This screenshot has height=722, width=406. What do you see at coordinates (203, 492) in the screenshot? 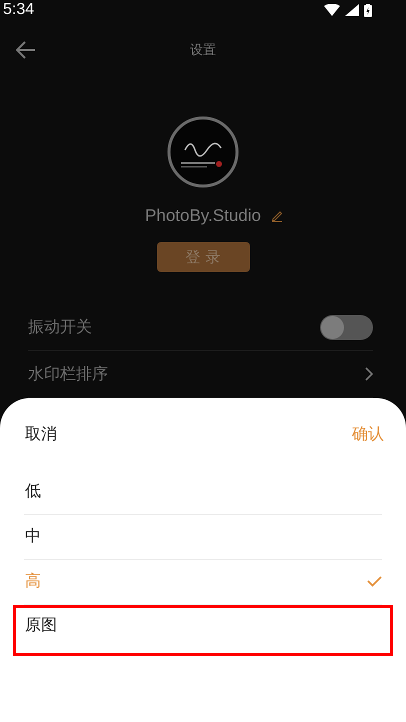
I see `quality-option: 低` at bounding box center [203, 492].